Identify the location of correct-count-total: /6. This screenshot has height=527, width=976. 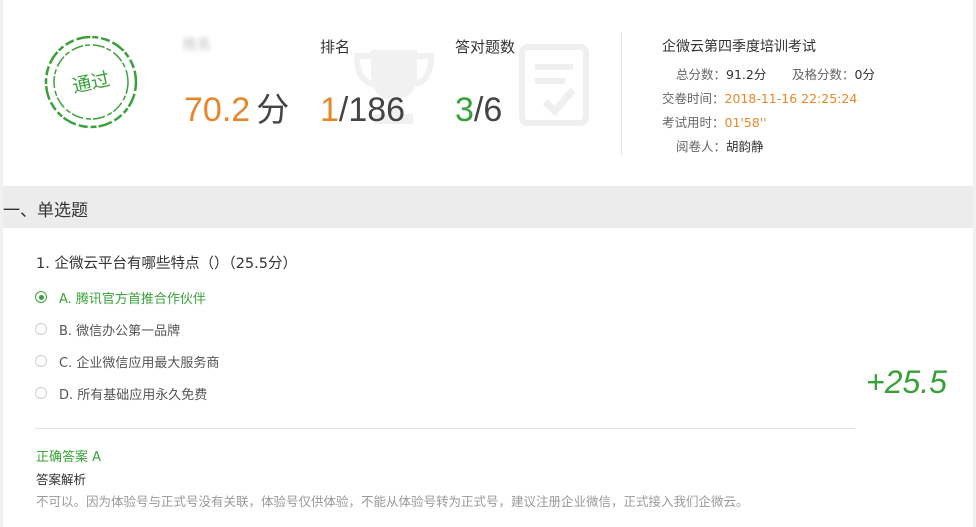
(488, 110).